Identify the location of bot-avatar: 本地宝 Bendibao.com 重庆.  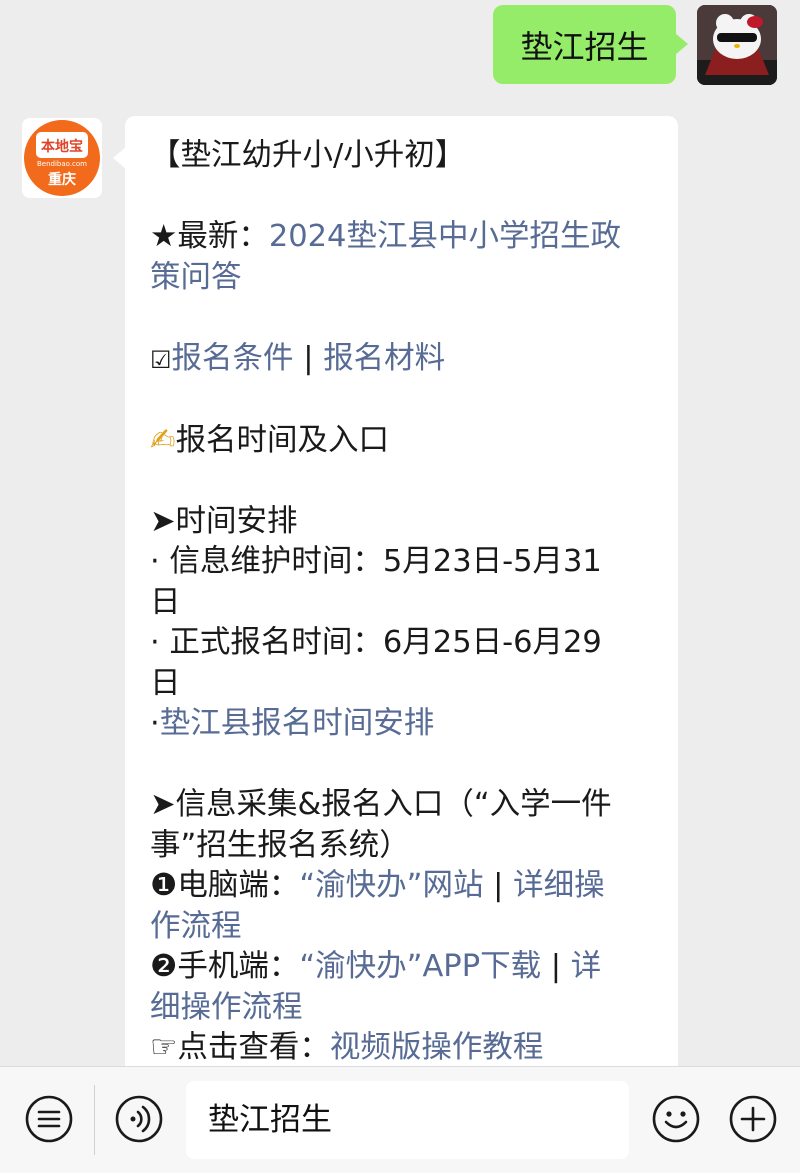
(62, 158).